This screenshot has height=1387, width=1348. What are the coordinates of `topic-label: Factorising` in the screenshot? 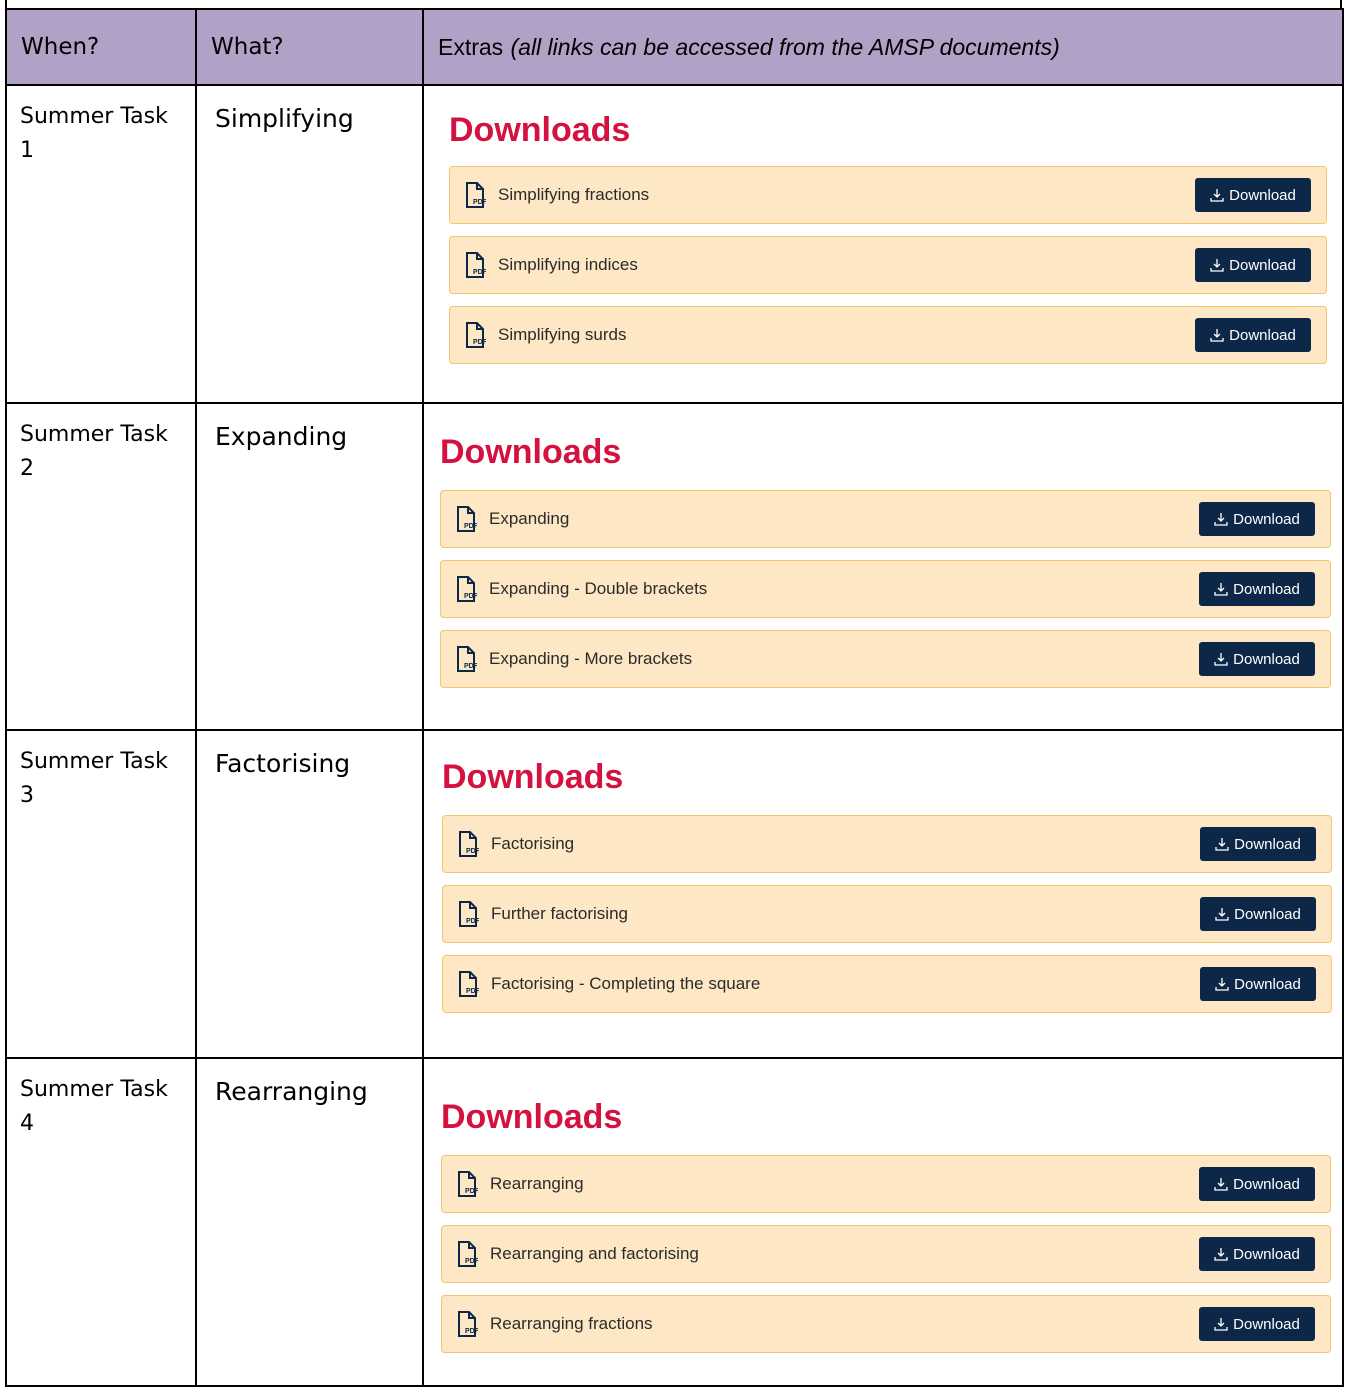 It's located at (283, 763).